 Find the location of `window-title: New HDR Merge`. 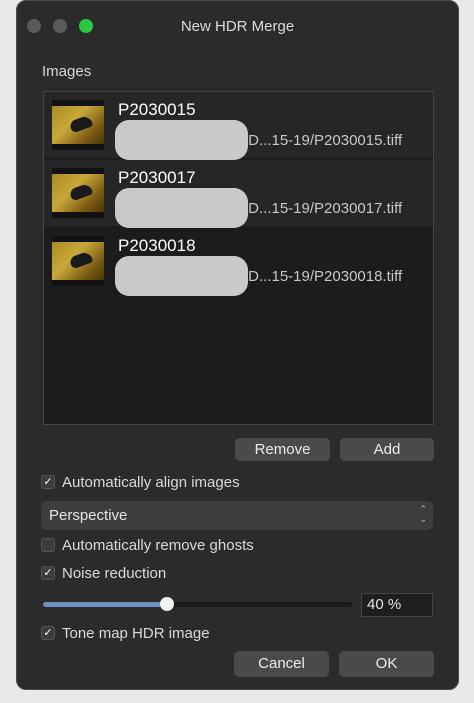

window-title: New HDR Merge is located at coordinates (237, 26).